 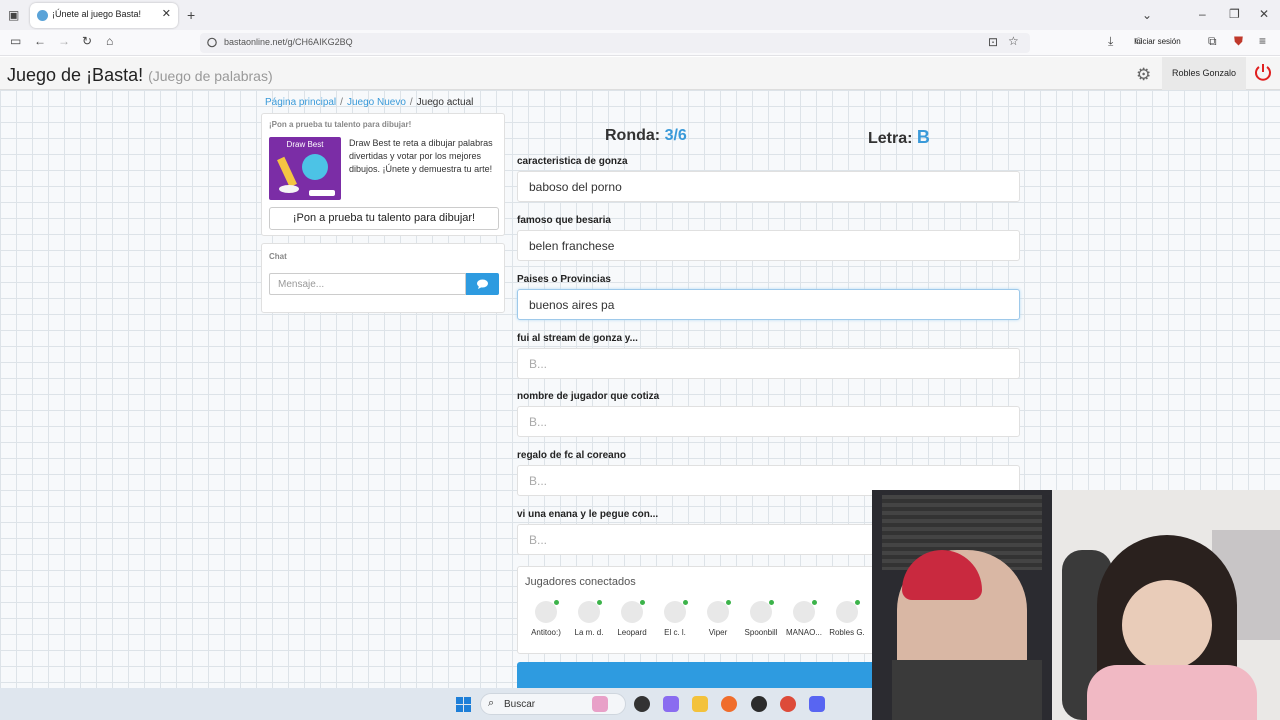 I want to click on close-window-icon: ✕, so click(x=1264, y=14).